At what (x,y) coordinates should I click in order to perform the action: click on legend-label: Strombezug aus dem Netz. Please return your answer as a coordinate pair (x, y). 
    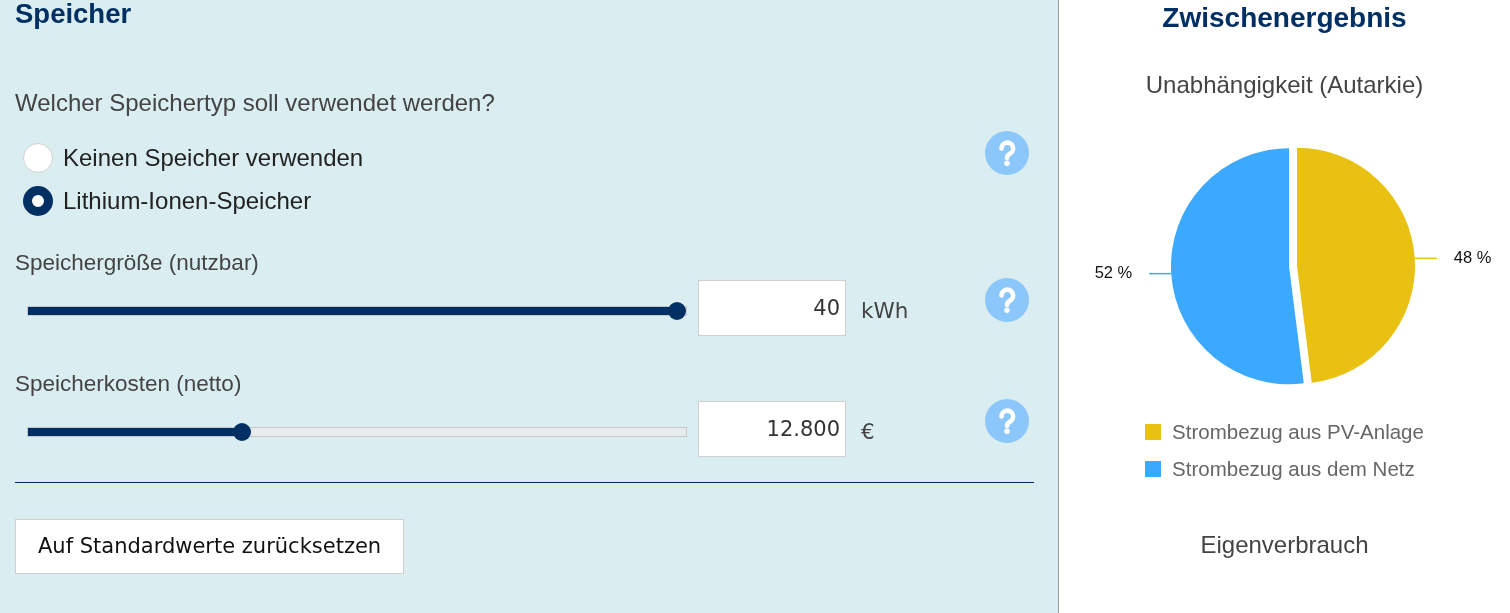
    Looking at the image, I should click on (1293, 469).